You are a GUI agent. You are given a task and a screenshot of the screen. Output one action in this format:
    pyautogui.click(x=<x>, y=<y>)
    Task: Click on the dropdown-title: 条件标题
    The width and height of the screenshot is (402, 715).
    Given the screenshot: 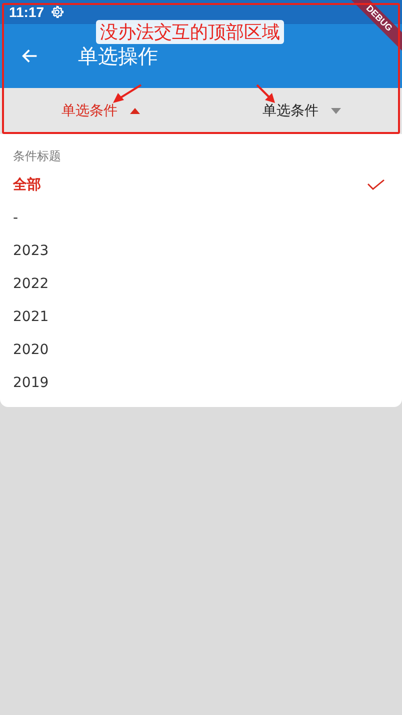 What is the action you would take?
    pyautogui.click(x=37, y=156)
    